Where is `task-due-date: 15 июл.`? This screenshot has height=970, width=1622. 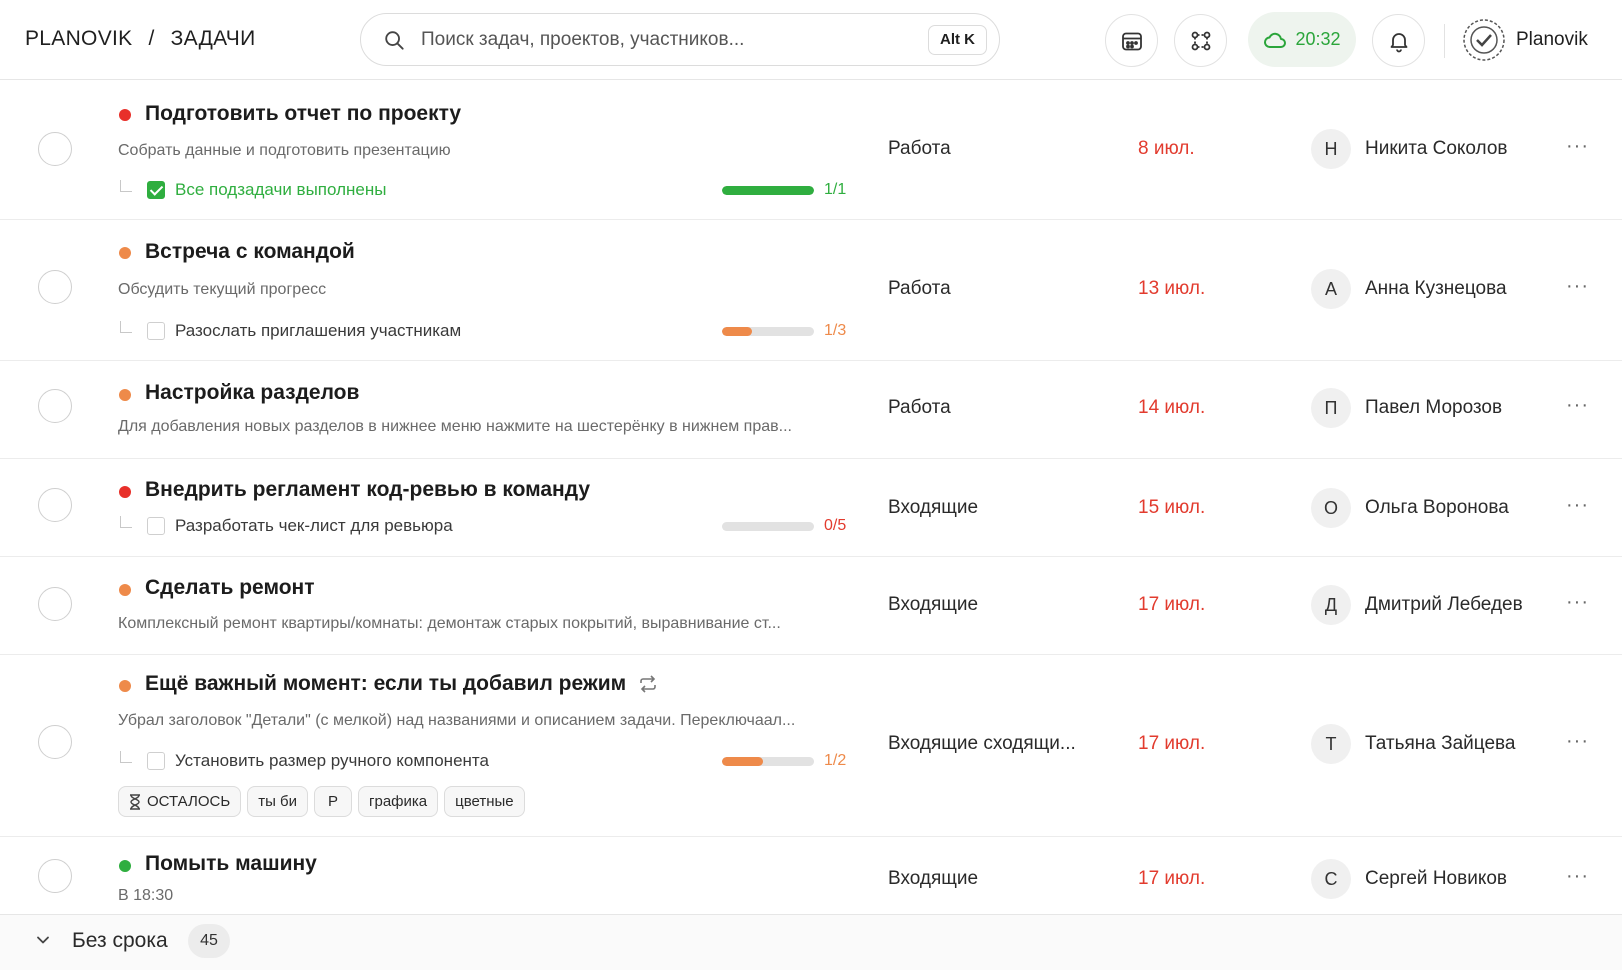 task-due-date: 15 июл. is located at coordinates (1171, 508).